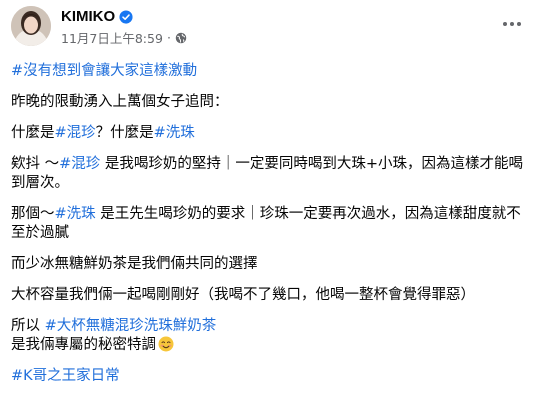 Image resolution: width=534 pixels, height=402 pixels. What do you see at coordinates (243, 295) in the screenshot?
I see `paragraph-7: 大杯容量我們倆一起喝剛剛好（我喝不了幾口，他喝一整杯會覺得罪惡）` at bounding box center [243, 295].